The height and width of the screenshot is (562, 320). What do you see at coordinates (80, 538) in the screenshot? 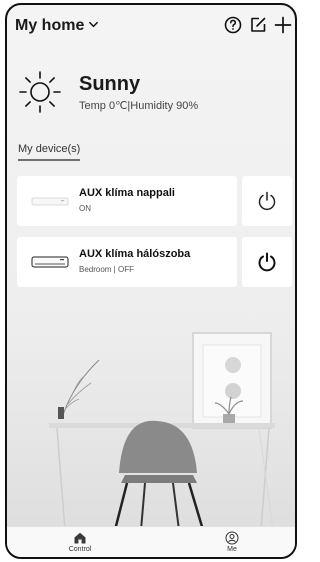
I see `home-icon` at bounding box center [80, 538].